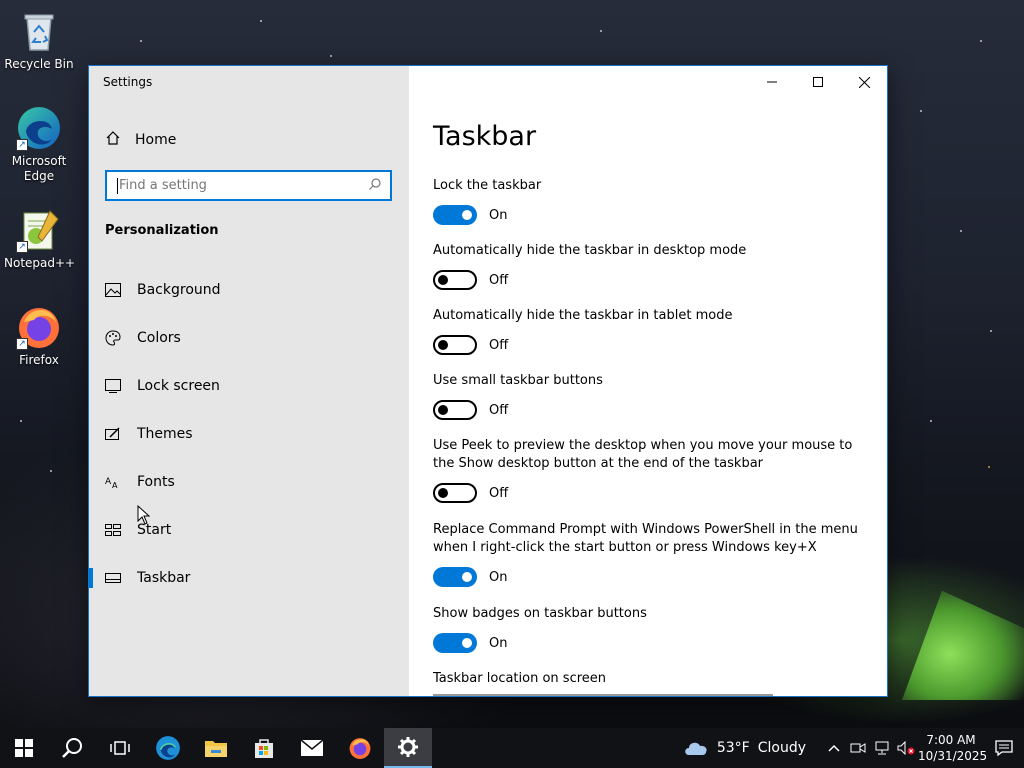 The width and height of the screenshot is (1024, 768). I want to click on windows-logo-icon, so click(24, 748).